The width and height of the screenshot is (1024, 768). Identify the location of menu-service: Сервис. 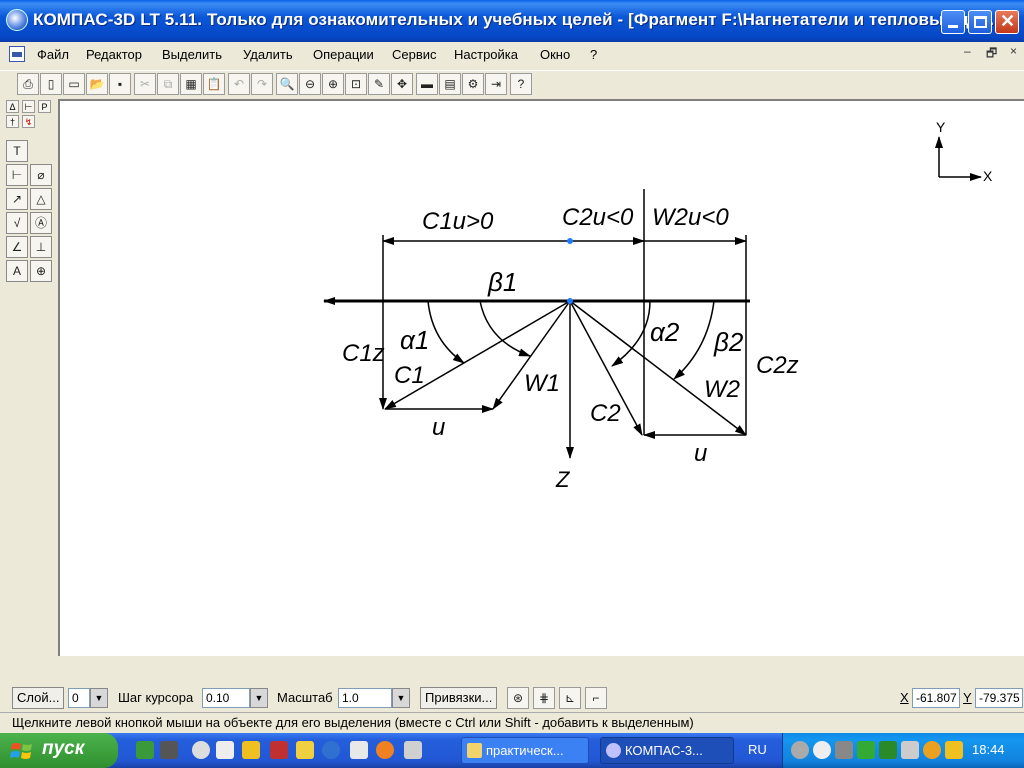
(414, 54).